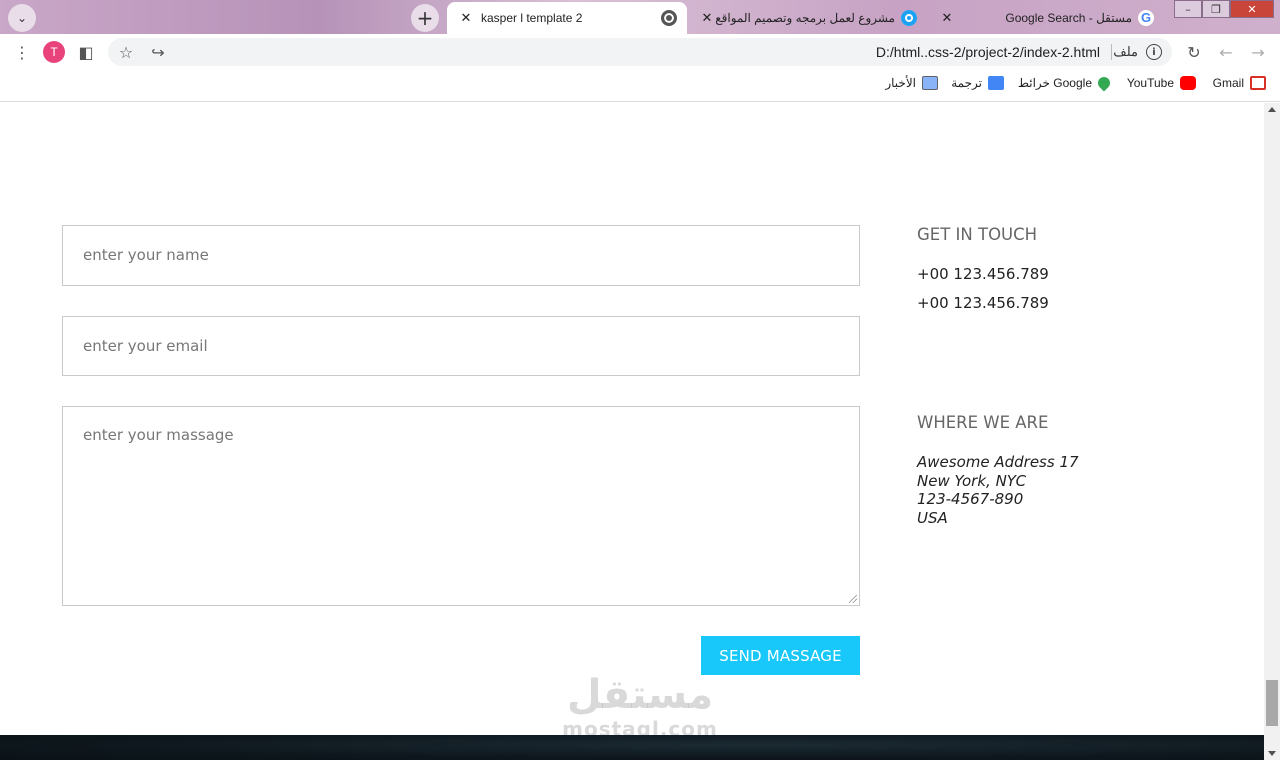 This screenshot has height=760, width=1280. Describe the element at coordinates (86, 52) in the screenshot. I see `side-panel-icon: ◧` at that location.